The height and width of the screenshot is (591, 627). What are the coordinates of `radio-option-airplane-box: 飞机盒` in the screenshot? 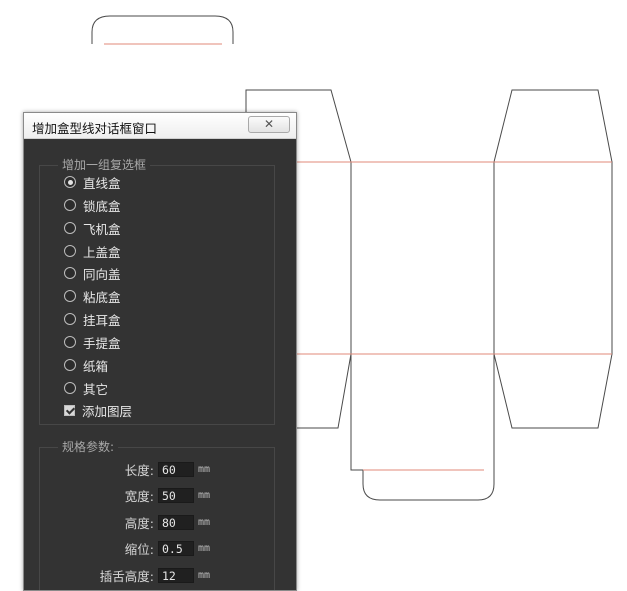 It's located at (92, 228).